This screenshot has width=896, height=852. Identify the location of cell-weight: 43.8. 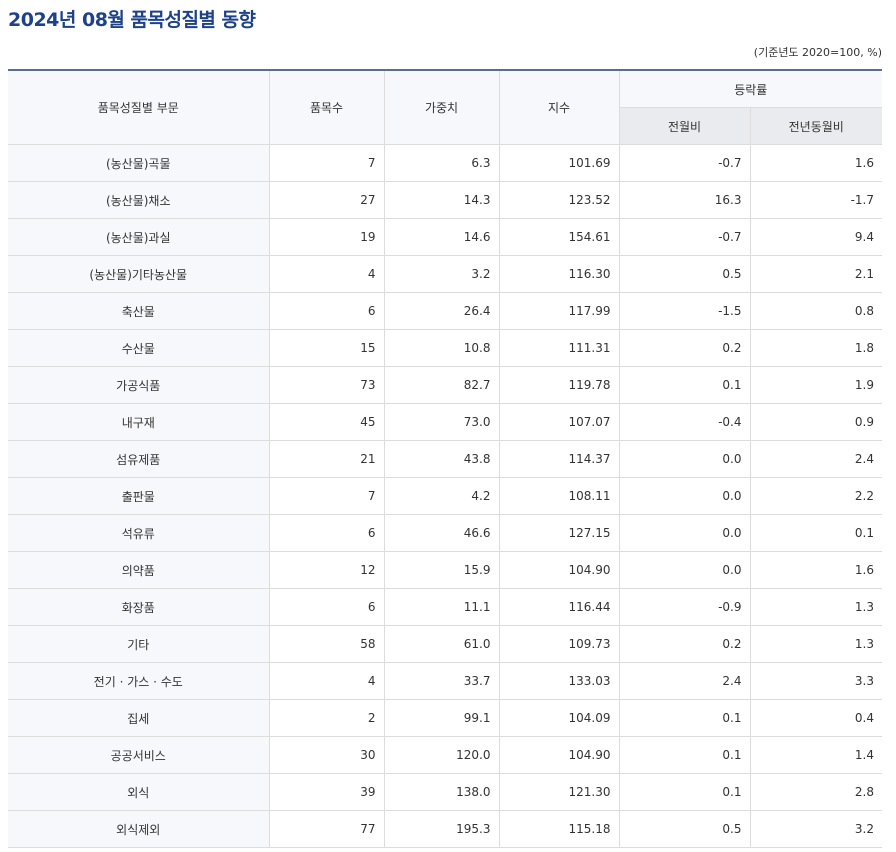
(442, 459).